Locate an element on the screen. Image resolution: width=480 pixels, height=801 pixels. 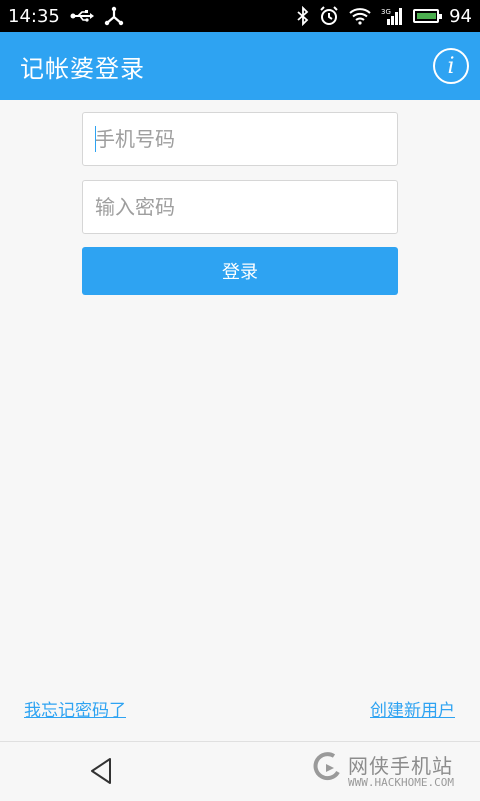
status-time: 14:35 is located at coordinates (34, 16).